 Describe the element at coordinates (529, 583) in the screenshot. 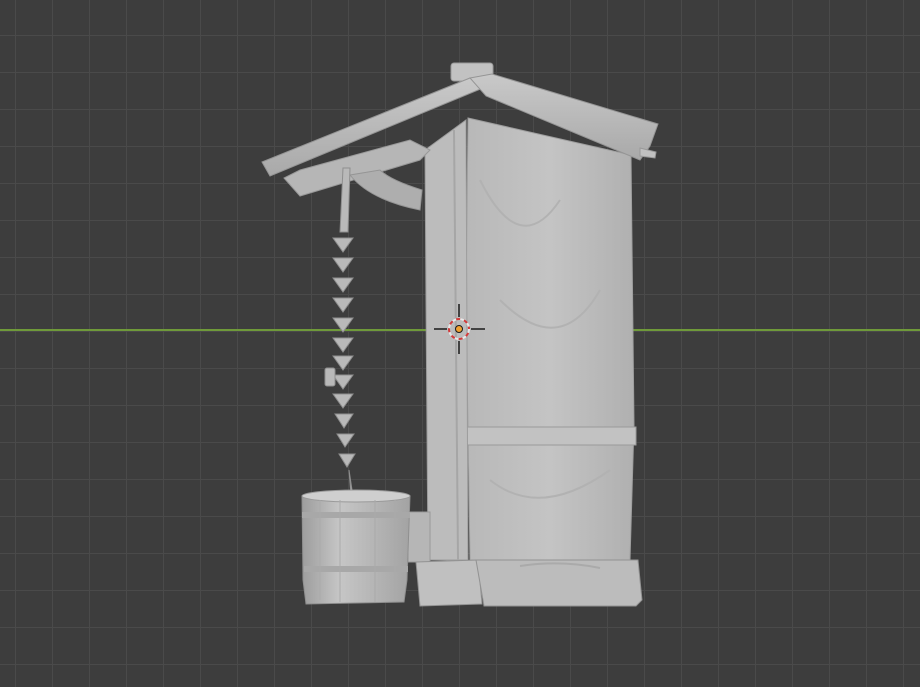

I see `base` at that location.